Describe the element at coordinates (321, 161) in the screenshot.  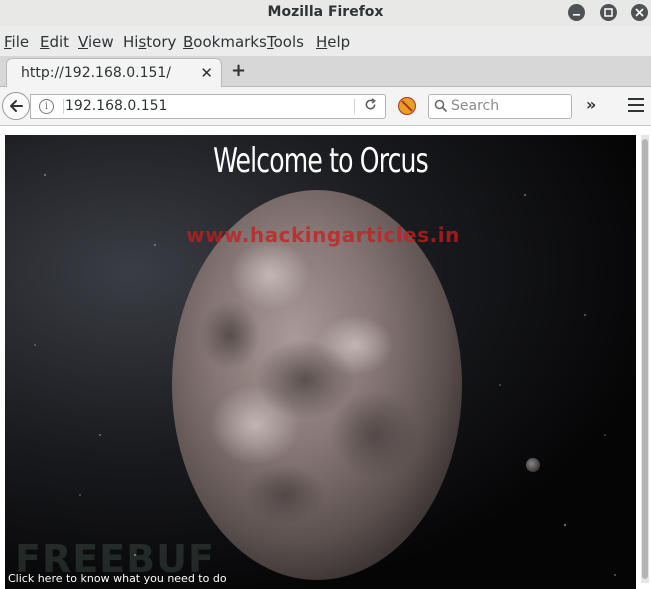
I see `page-heading: Welcome to Orcus` at that location.